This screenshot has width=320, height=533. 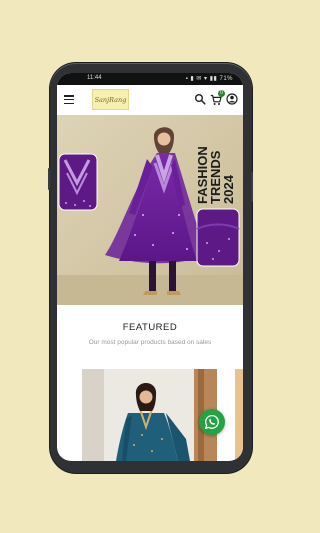 I want to click on banner-line-year: 2024, so click(x=228, y=189).